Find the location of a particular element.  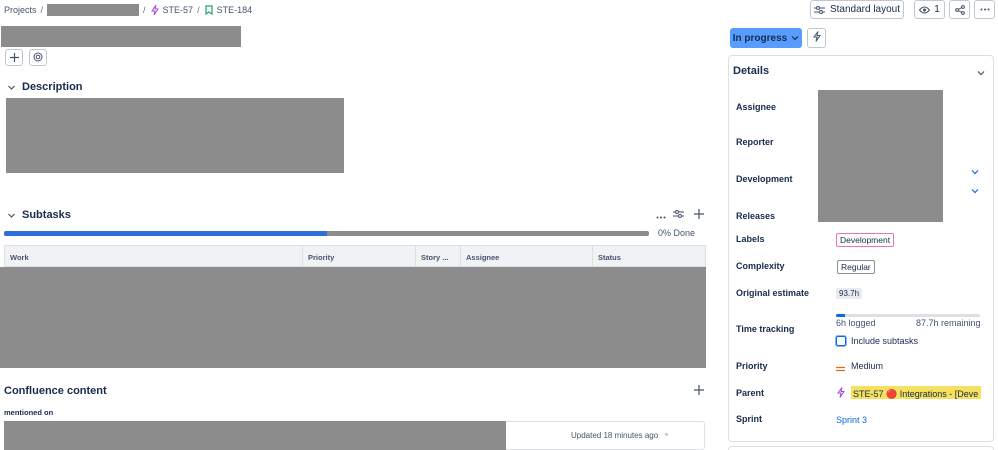

development-label: Development is located at coordinates (764, 179).